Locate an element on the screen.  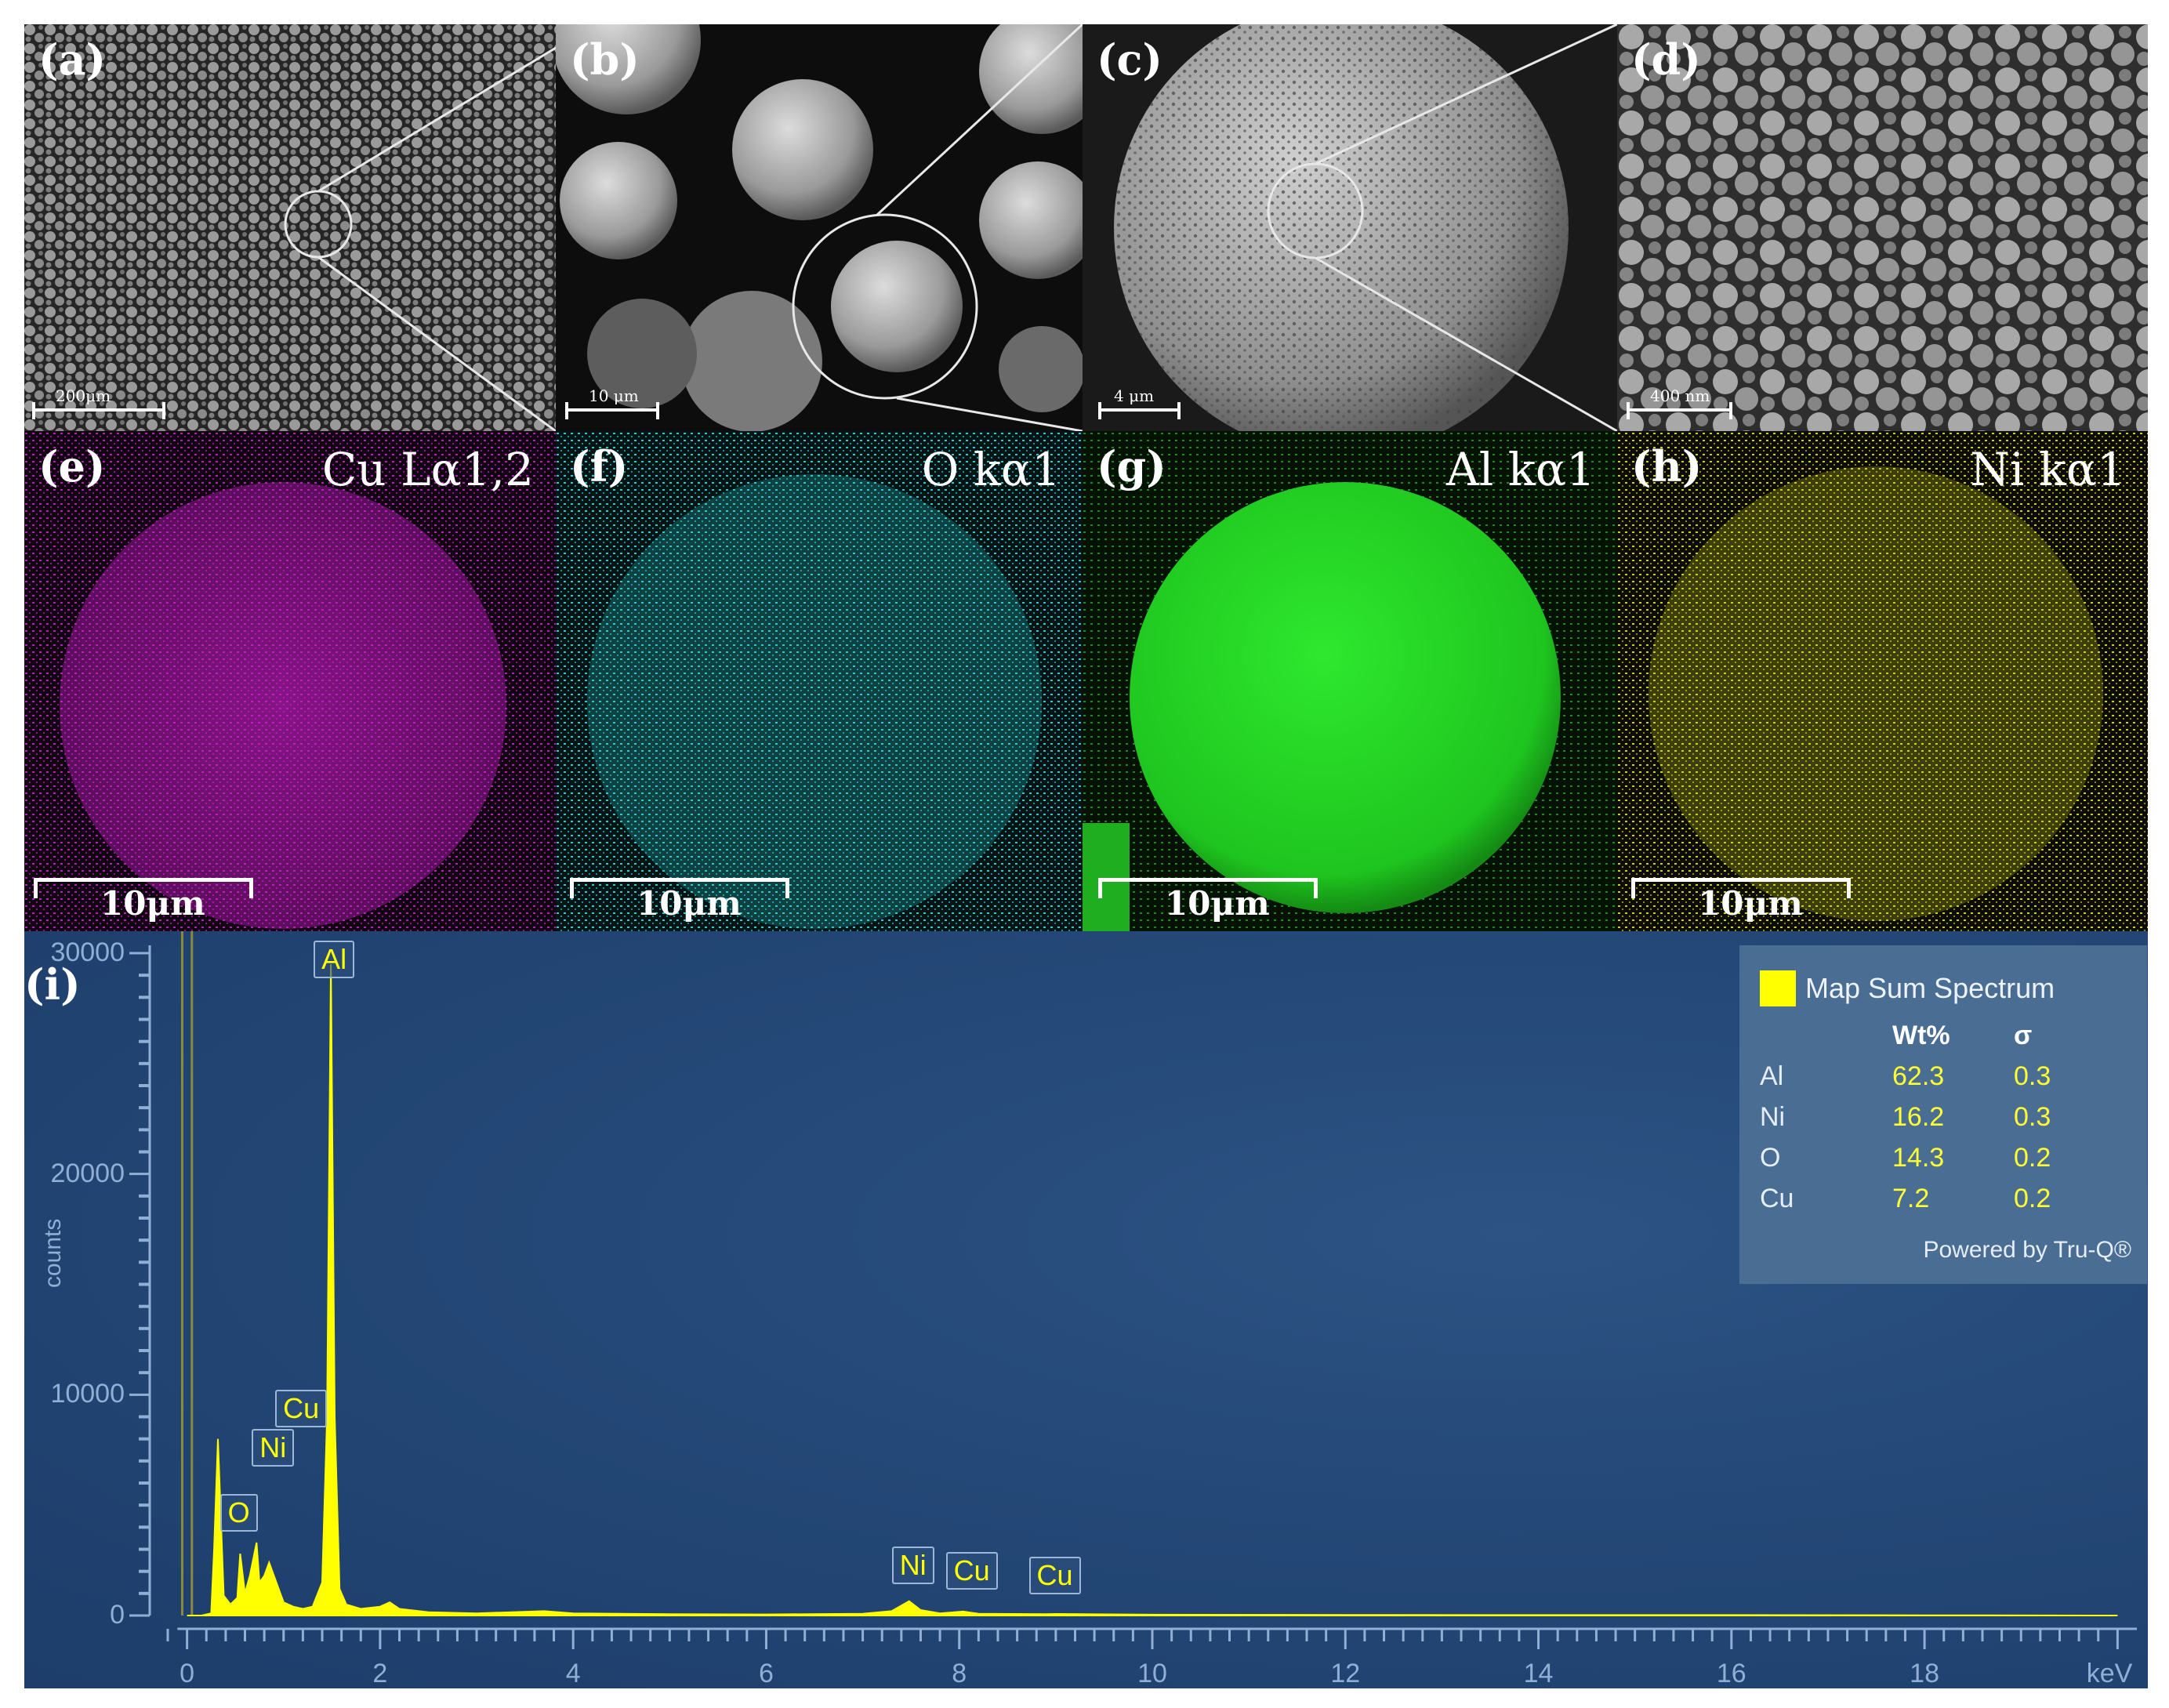
legend-wt: 14.3 is located at coordinates (1918, 1158).